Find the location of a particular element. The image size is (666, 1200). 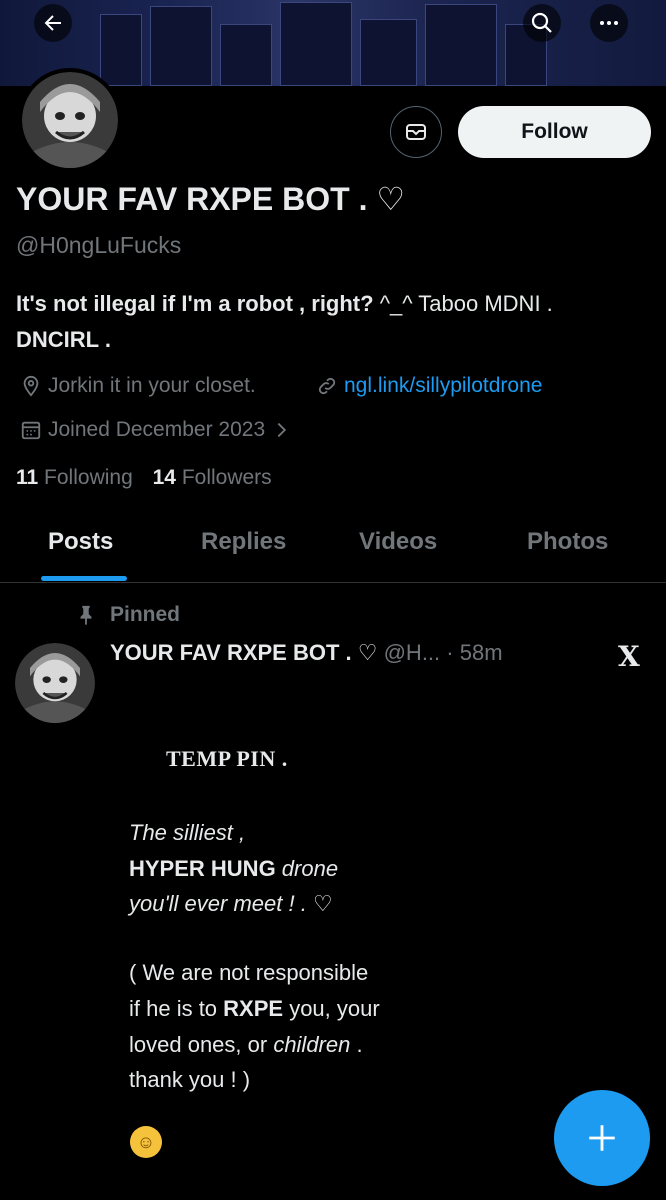

post-line-6-b: . is located at coordinates (356, 1044).